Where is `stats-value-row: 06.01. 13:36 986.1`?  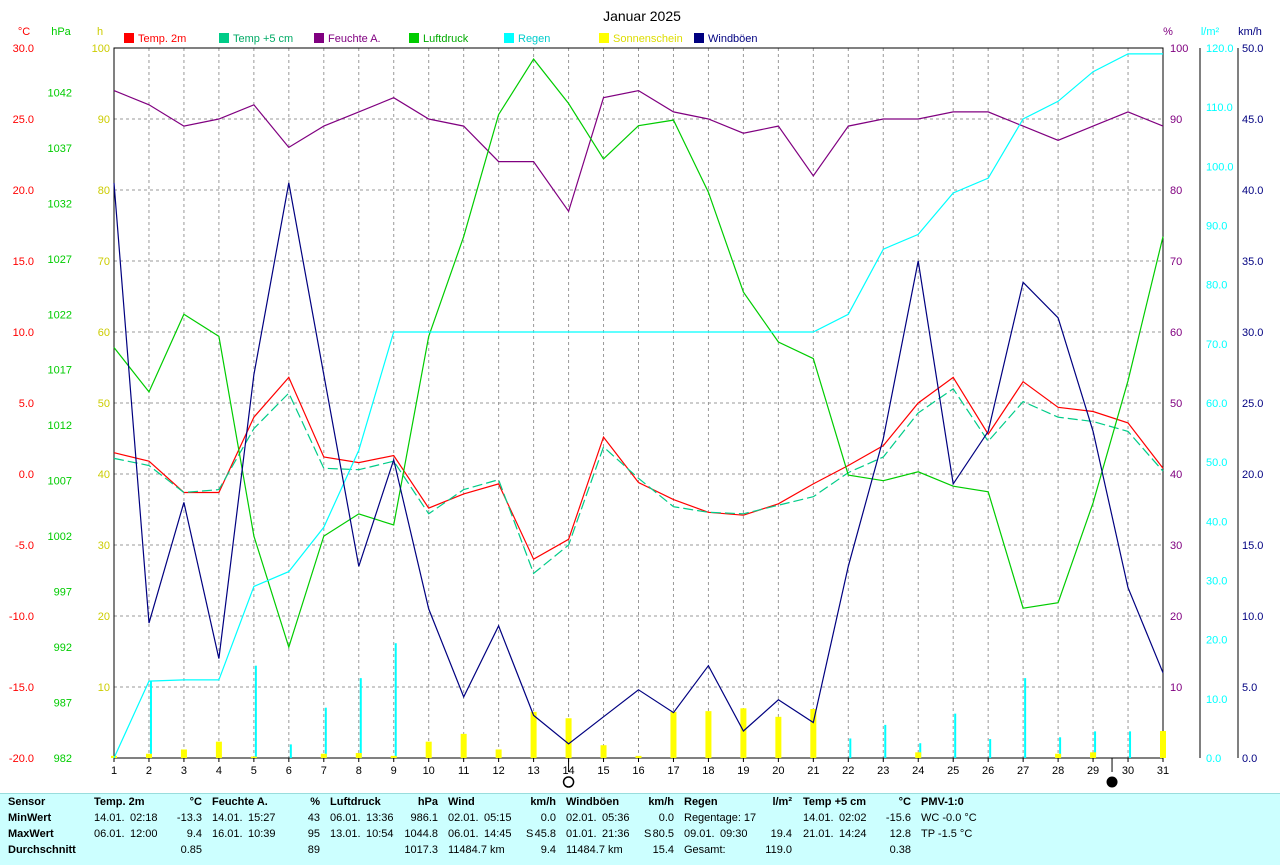 stats-value-row: 06.01. 13:36 986.1 is located at coordinates (384, 818).